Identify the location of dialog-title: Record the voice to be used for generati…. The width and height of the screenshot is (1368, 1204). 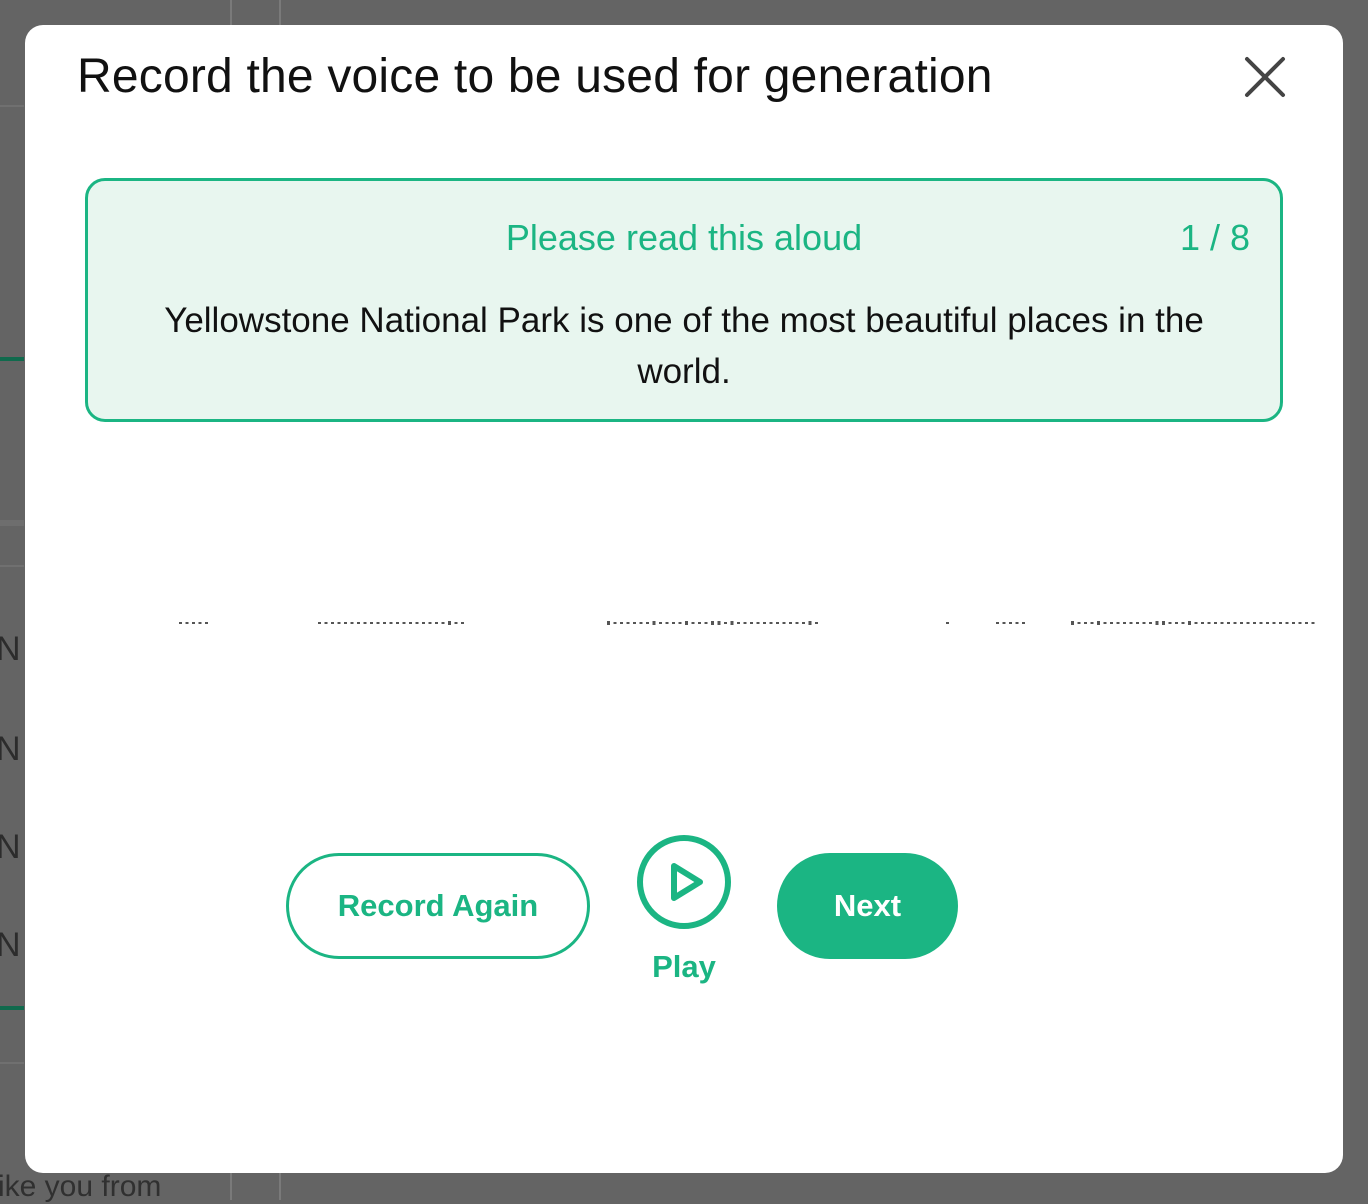
(535, 76).